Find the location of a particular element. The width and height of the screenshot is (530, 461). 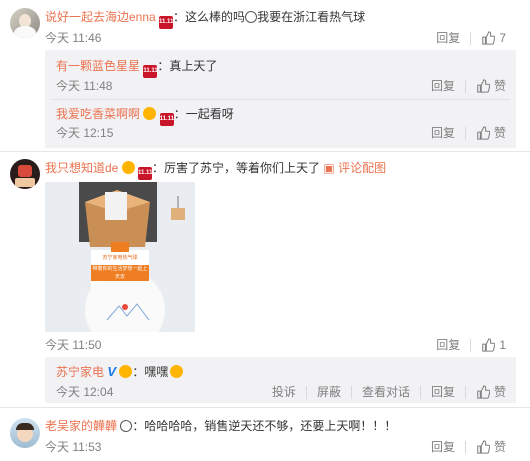

verified-icon: V is located at coordinates (112, 371).